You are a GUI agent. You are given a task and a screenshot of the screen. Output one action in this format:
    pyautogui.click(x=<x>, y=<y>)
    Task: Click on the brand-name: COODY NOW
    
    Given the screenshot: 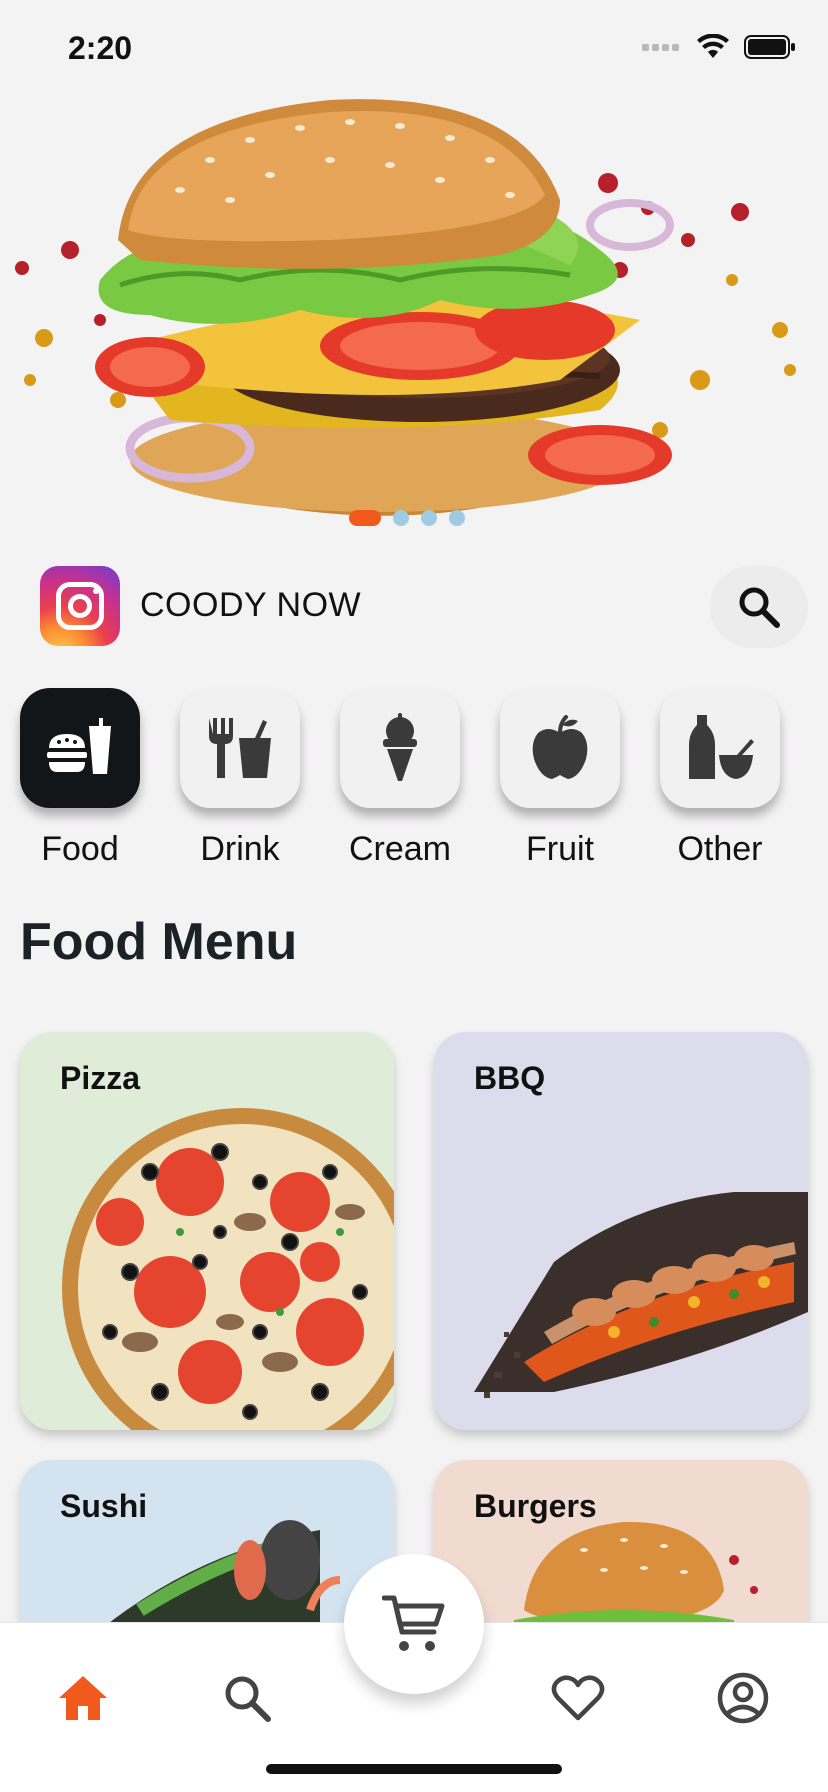 What is the action you would take?
    pyautogui.click(x=251, y=605)
    